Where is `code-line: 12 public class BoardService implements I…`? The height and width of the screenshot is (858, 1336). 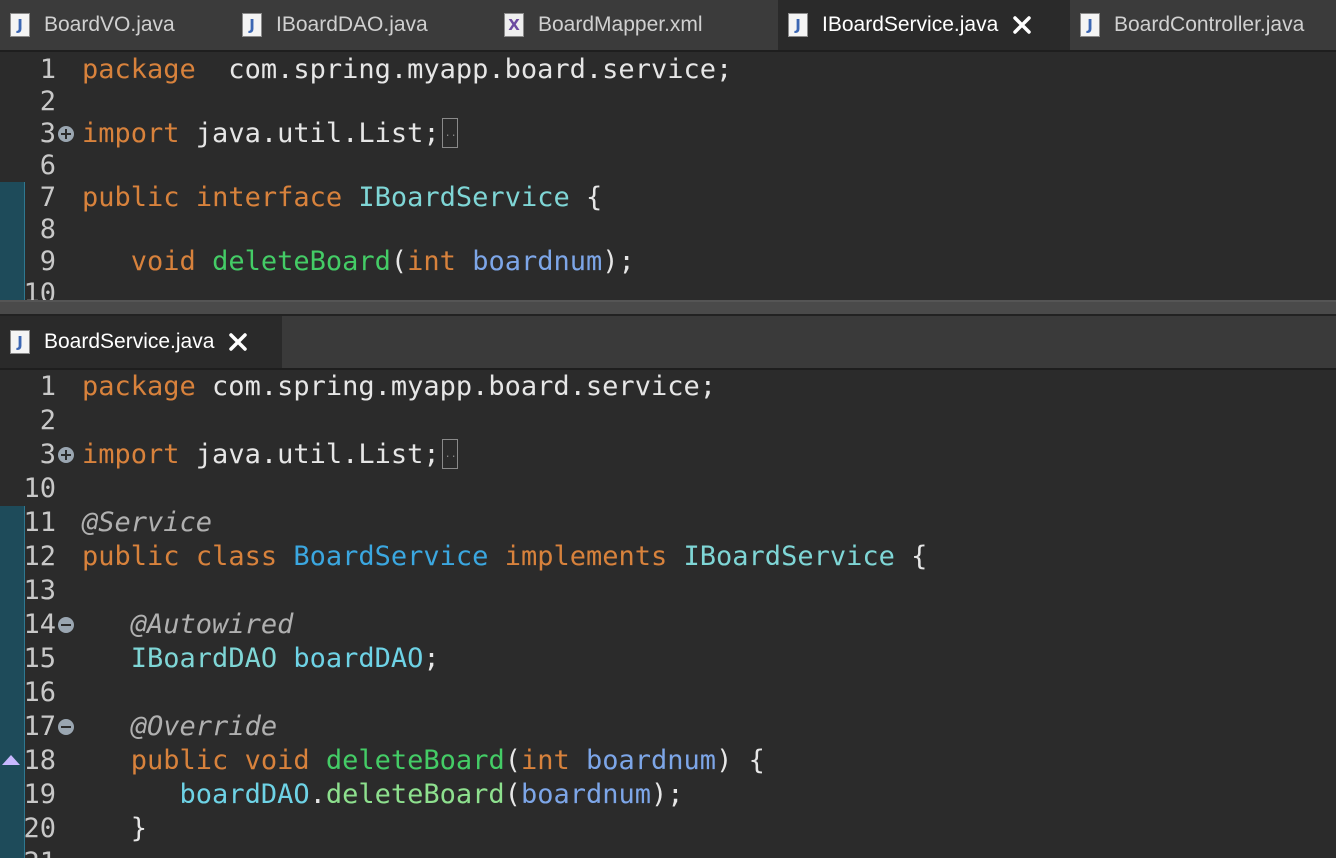
code-line: 12 public class BoardService implements I… is located at coordinates (668, 557).